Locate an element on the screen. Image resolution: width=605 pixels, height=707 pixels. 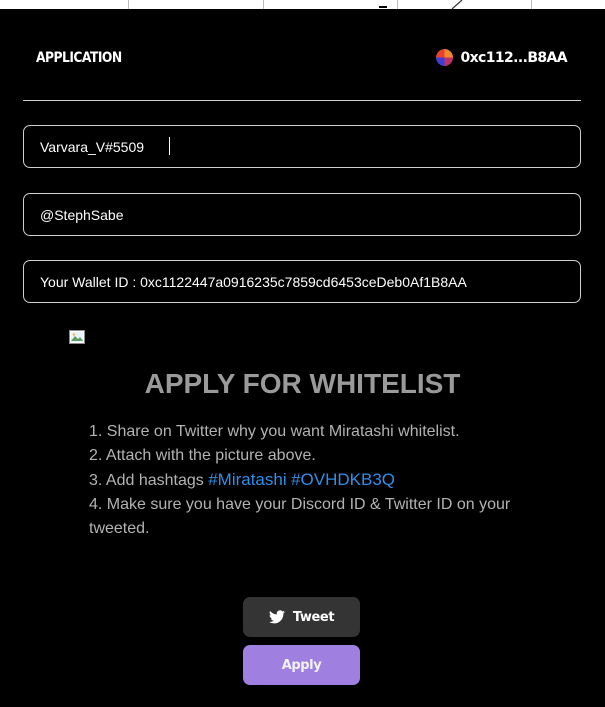
minimize-icon is located at coordinates (383, 7).